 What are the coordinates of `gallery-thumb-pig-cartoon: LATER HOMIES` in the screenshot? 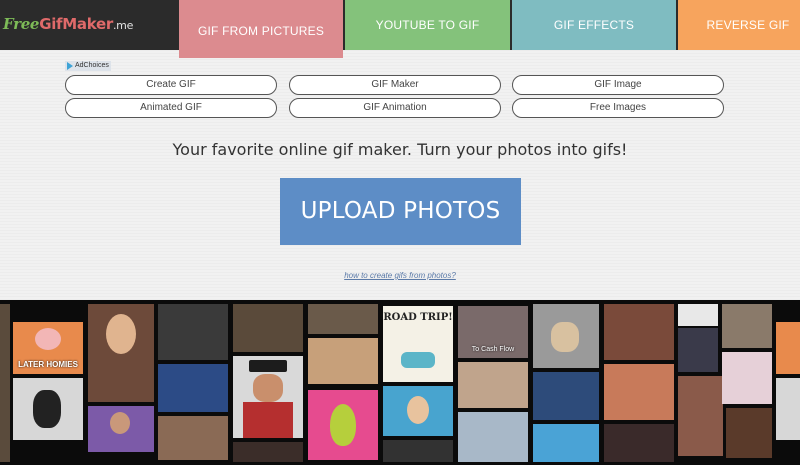 It's located at (48, 348).